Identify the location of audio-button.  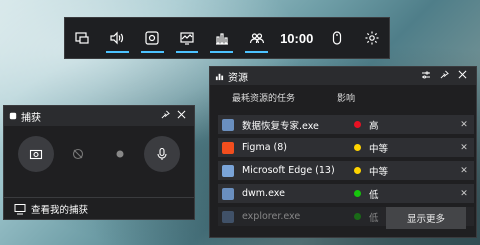
(117, 38).